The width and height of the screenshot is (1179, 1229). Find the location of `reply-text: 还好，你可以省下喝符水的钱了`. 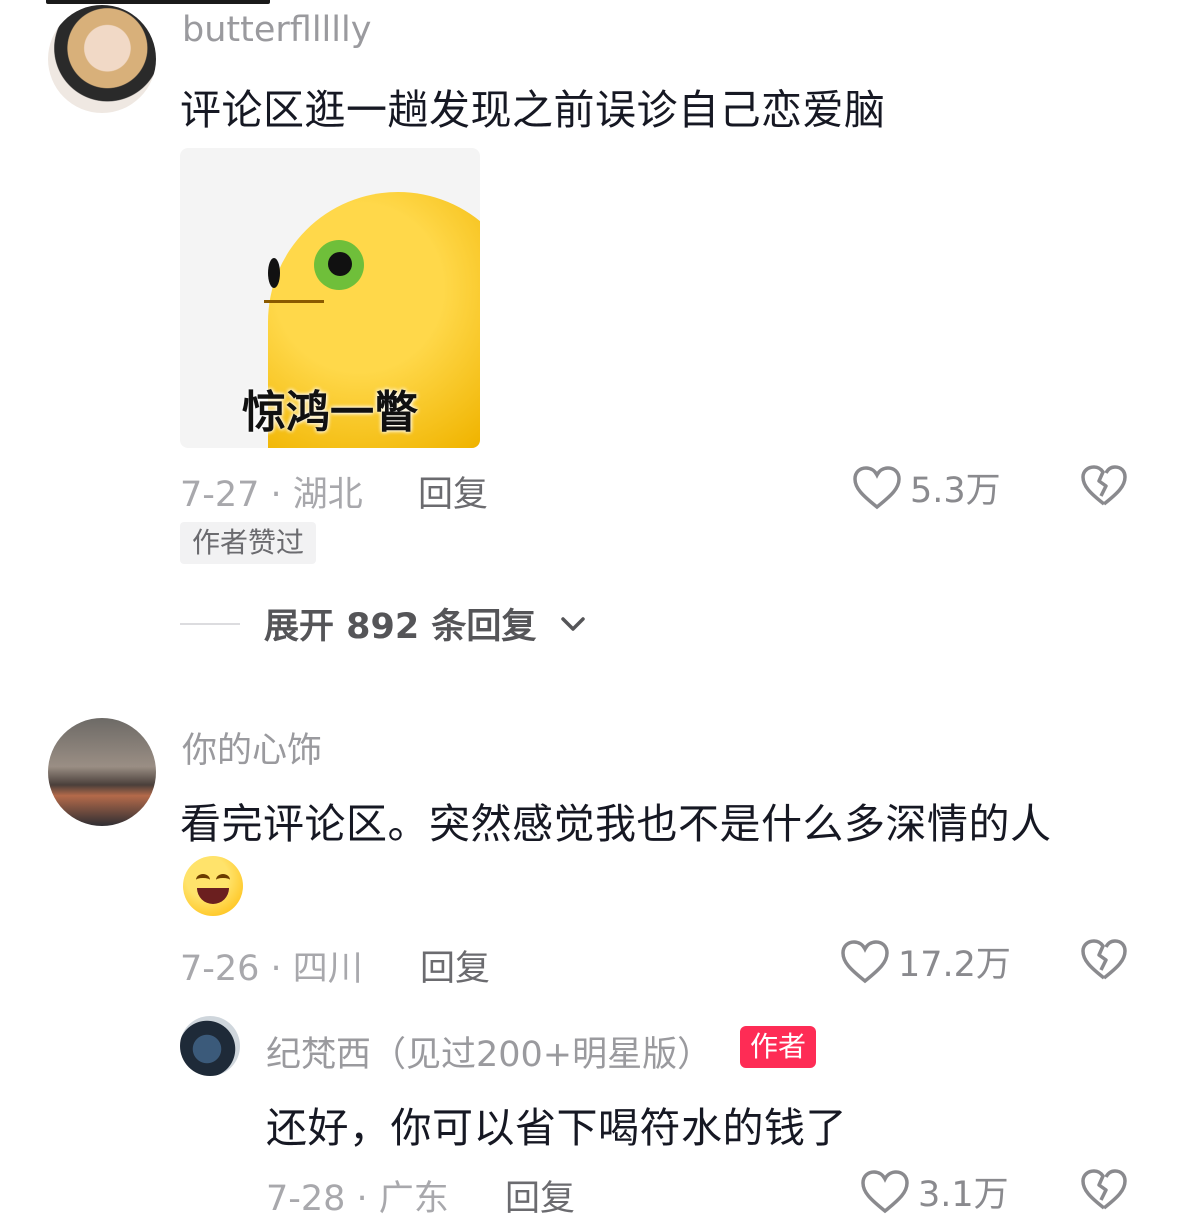

reply-text: 还好，你可以省下喝符水的钱了 is located at coordinates (556, 1128).